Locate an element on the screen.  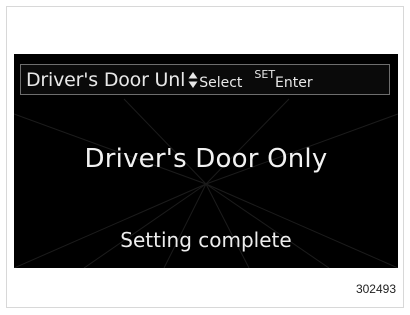
up-down-arrows-icon is located at coordinates (193, 80).